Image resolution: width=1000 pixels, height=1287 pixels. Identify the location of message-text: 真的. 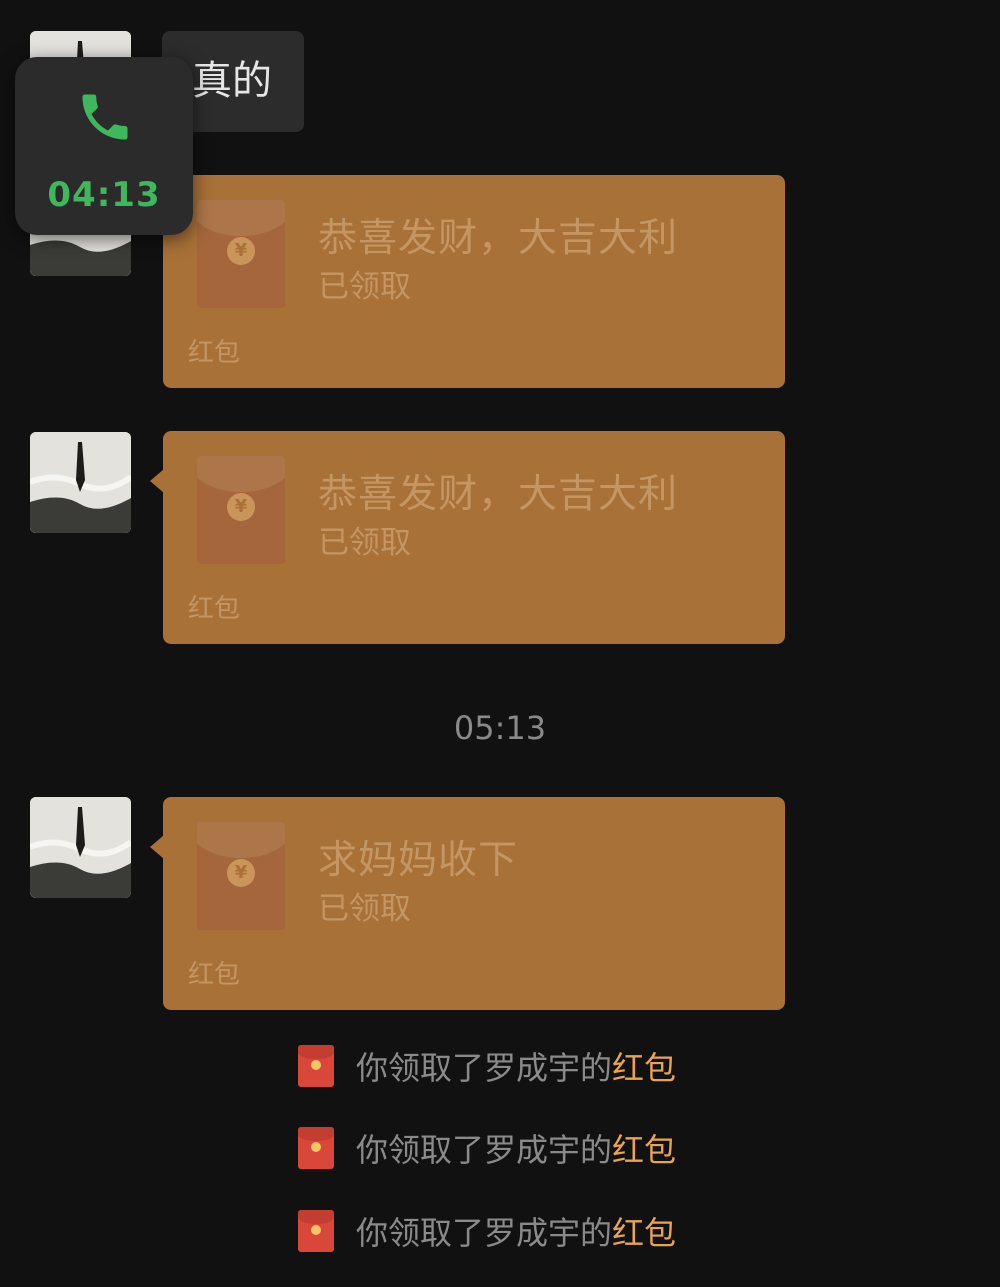
(232, 81).